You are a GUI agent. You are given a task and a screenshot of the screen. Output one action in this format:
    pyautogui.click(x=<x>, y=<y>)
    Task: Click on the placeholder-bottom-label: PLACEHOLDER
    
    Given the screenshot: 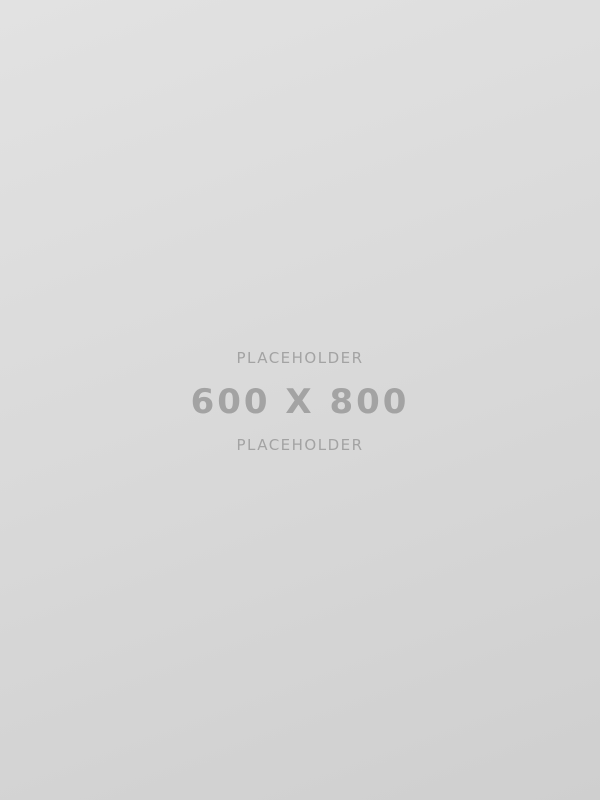 What is the action you would take?
    pyautogui.click(x=300, y=445)
    